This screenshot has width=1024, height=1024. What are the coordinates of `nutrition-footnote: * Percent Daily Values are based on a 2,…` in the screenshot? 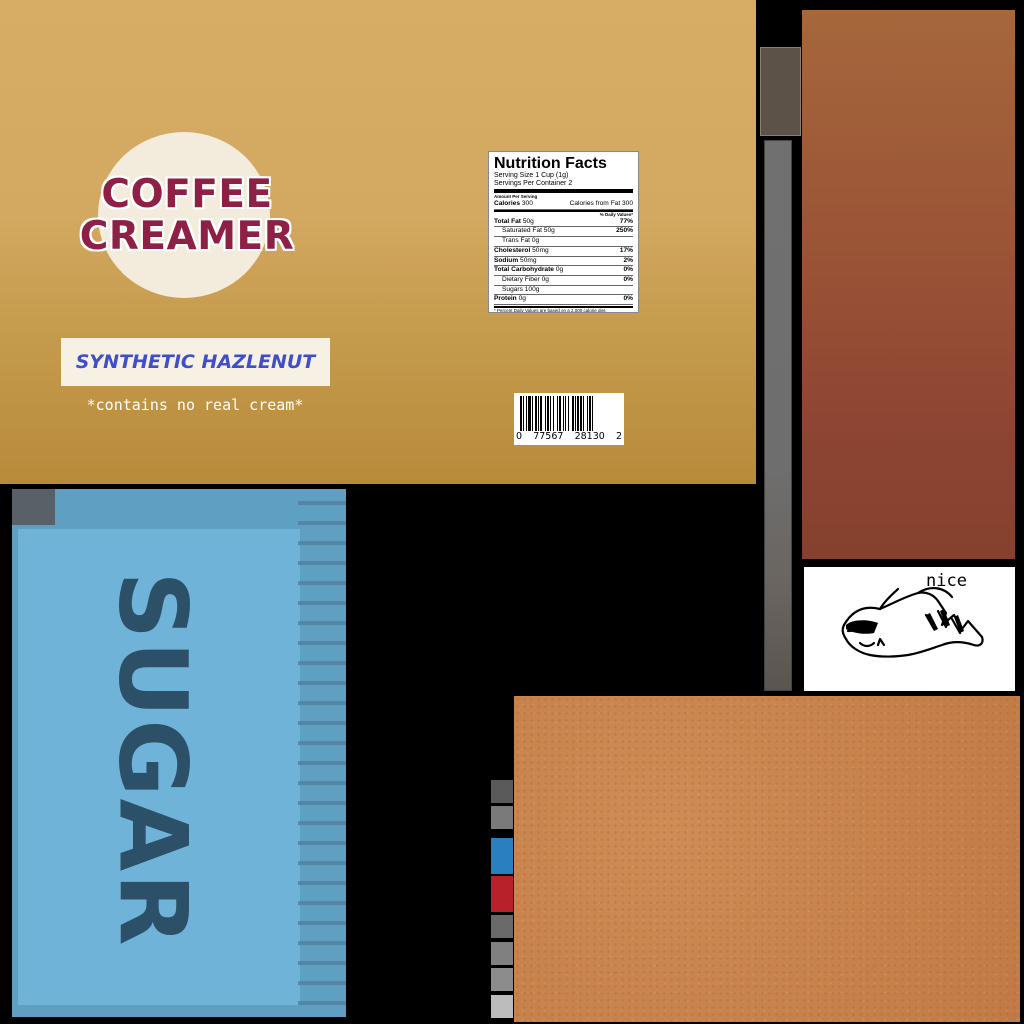 It's located at (550, 311).